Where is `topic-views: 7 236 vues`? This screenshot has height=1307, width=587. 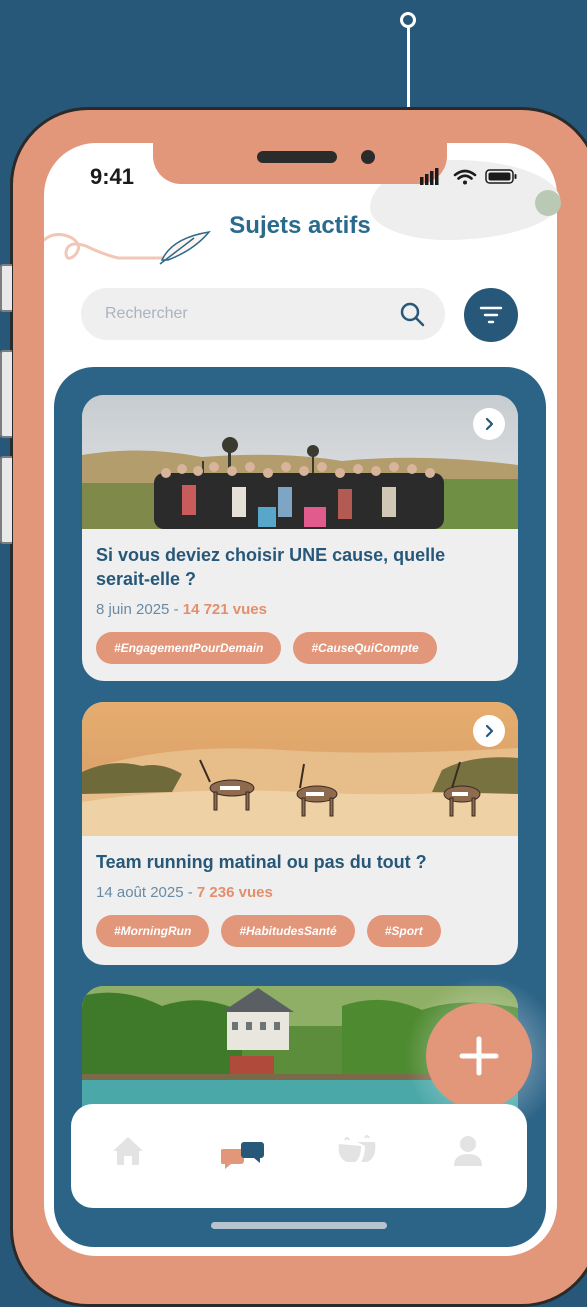
topic-views: 7 236 vues is located at coordinates (234, 892).